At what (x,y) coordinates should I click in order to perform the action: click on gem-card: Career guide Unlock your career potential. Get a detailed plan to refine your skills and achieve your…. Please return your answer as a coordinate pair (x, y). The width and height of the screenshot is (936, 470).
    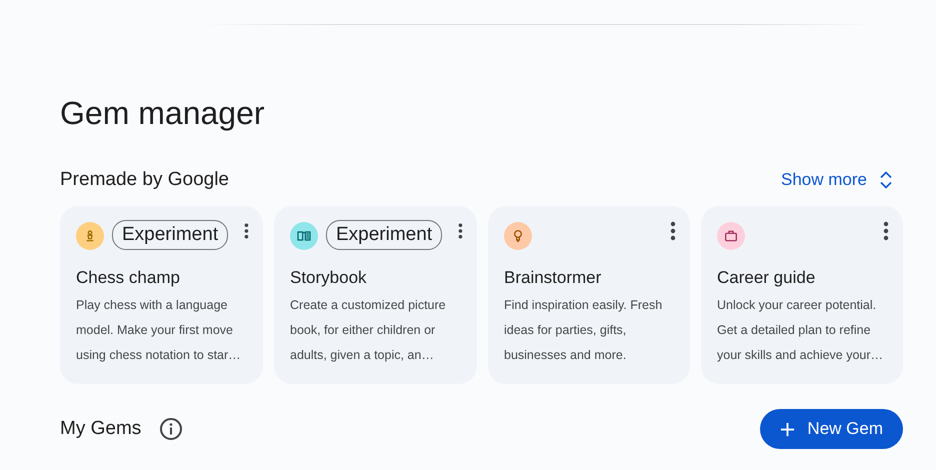
    Looking at the image, I should click on (802, 295).